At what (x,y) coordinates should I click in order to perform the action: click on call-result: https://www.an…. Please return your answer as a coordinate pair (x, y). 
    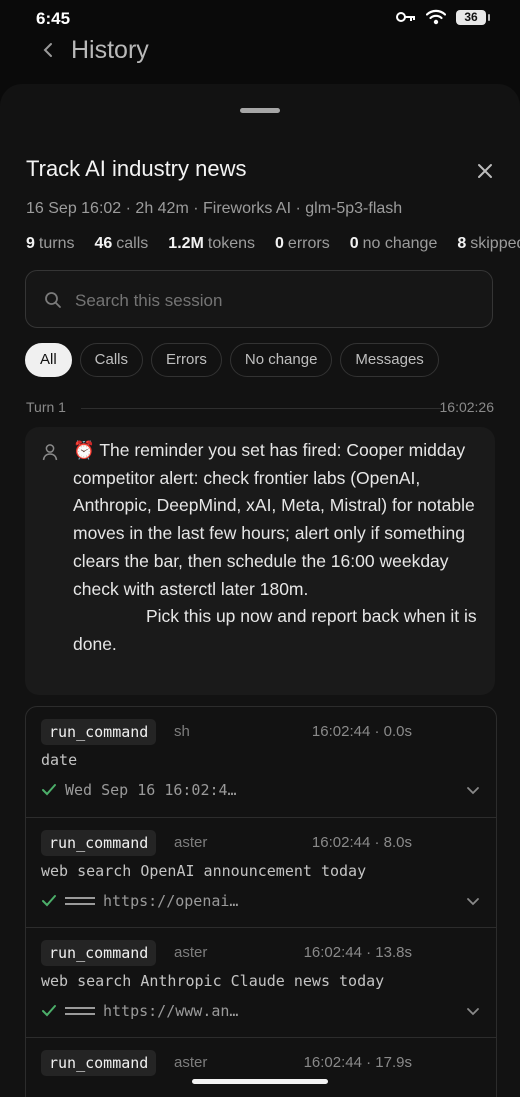
    Looking at the image, I should click on (139, 1011).